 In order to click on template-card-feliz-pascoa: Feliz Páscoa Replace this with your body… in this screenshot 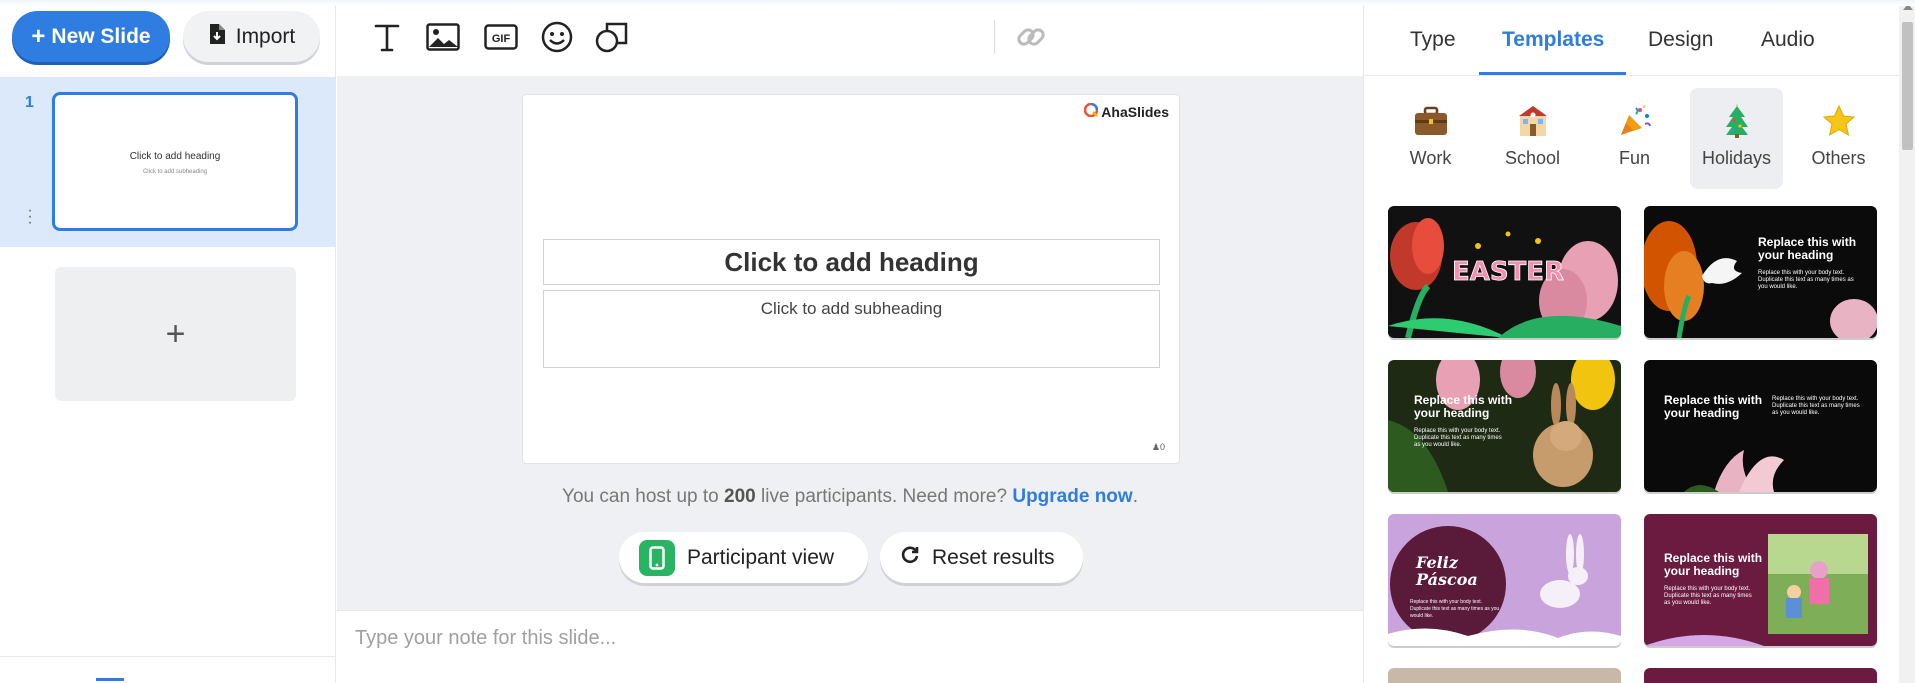, I will do `click(1504, 580)`.